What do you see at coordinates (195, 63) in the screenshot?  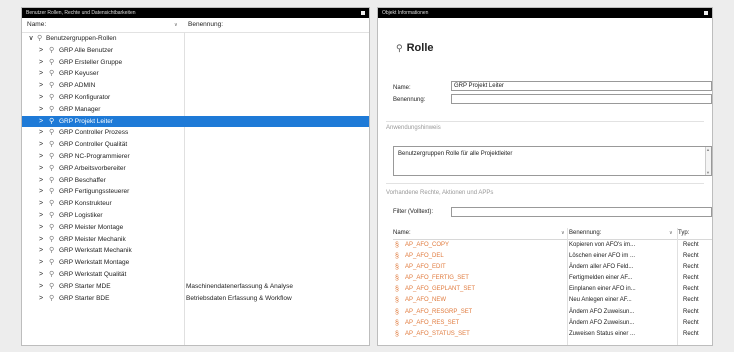 I see `tree-item: > ⚲ GRP Ersteller Gruppe` at bounding box center [195, 63].